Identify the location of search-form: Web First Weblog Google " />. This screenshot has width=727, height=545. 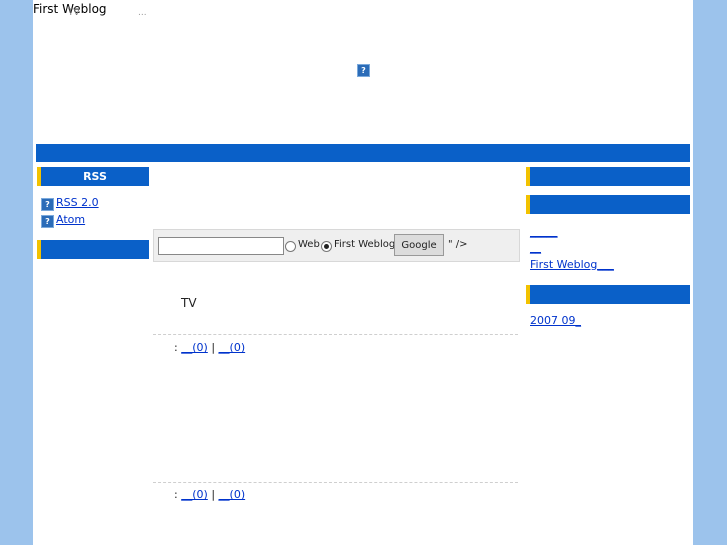
(336, 245).